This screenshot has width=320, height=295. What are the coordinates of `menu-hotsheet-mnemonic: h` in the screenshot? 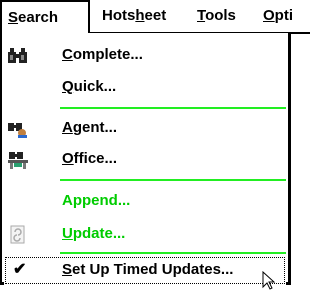 It's located at (140, 15).